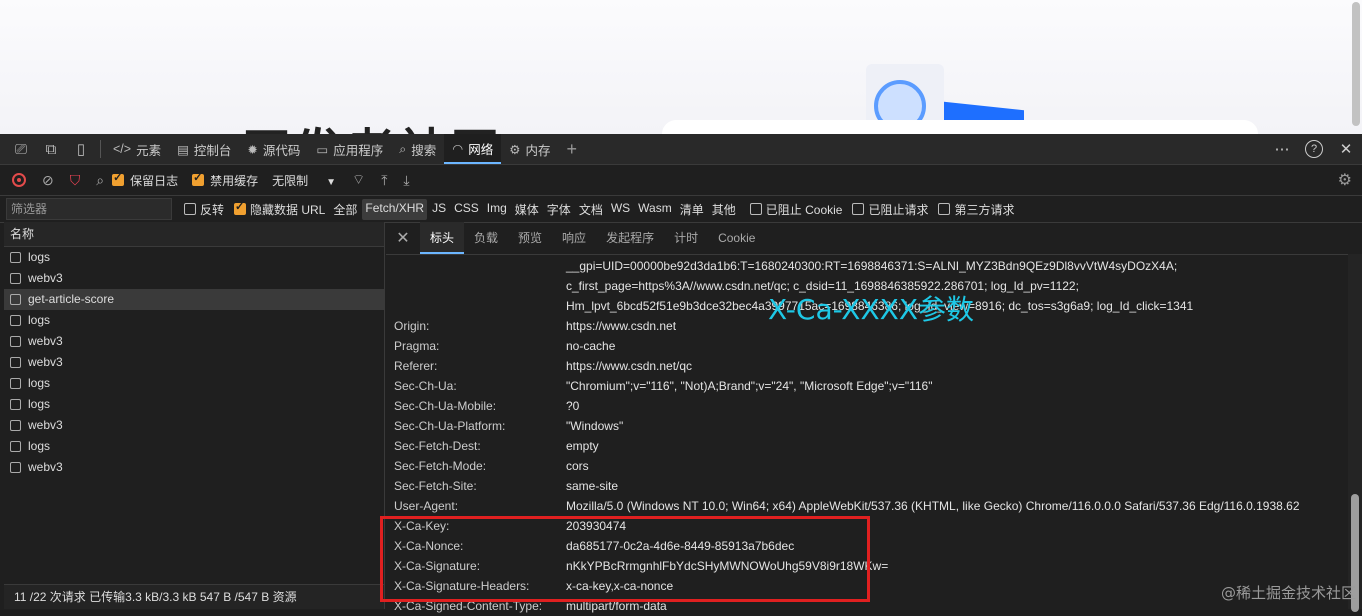 The width and height of the screenshot is (1362, 616). What do you see at coordinates (437, 446) in the screenshot?
I see `header-name: Sec-Fetch-Dest:` at bounding box center [437, 446].